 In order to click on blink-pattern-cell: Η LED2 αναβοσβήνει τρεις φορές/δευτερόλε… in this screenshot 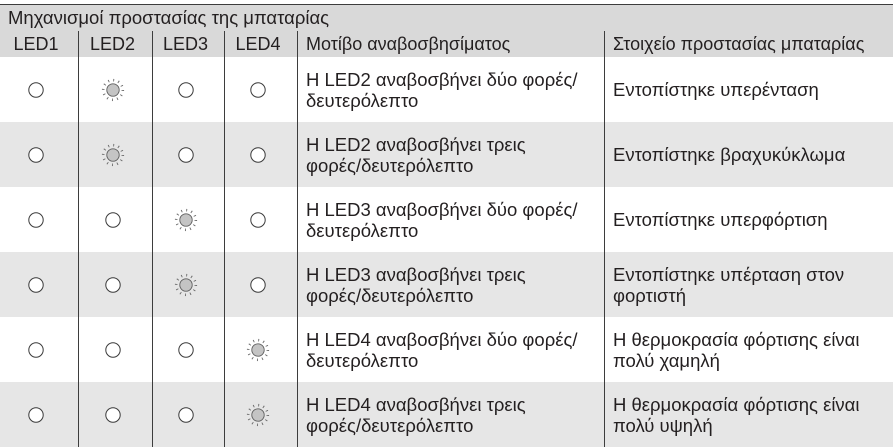, I will do `click(450, 154)`.